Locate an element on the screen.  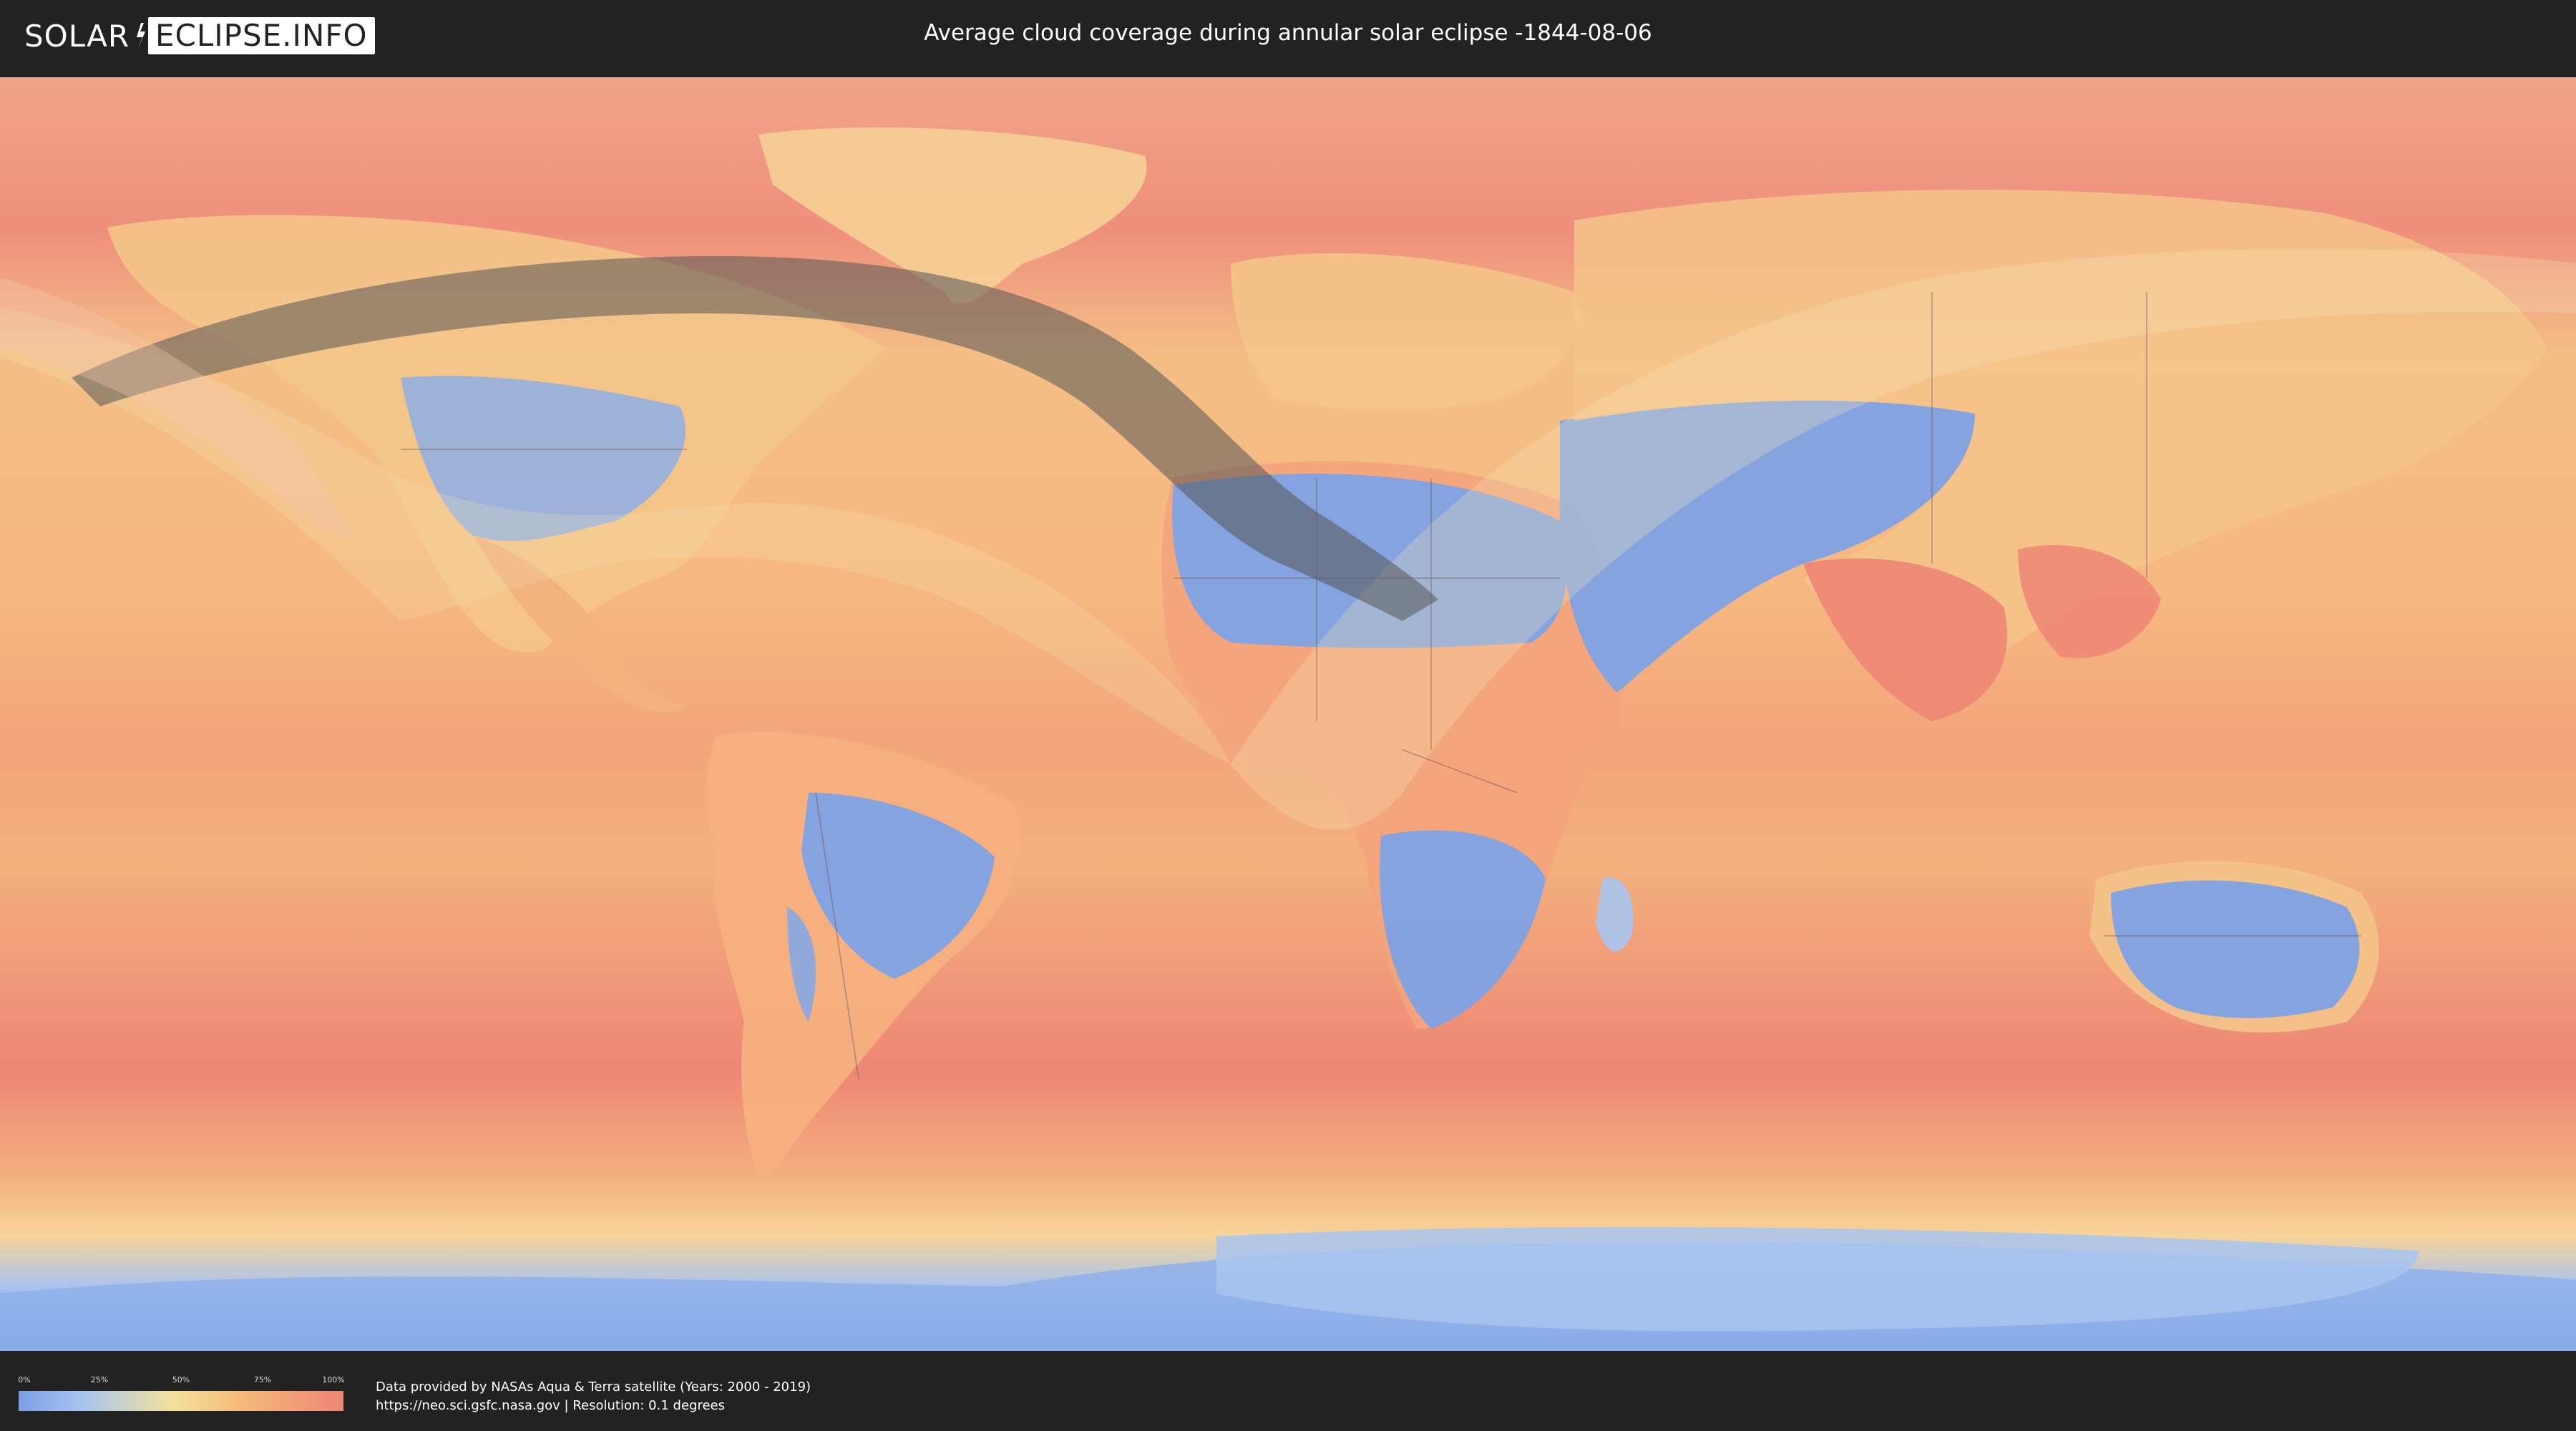
legend-tick: 0% is located at coordinates (24, 1379).